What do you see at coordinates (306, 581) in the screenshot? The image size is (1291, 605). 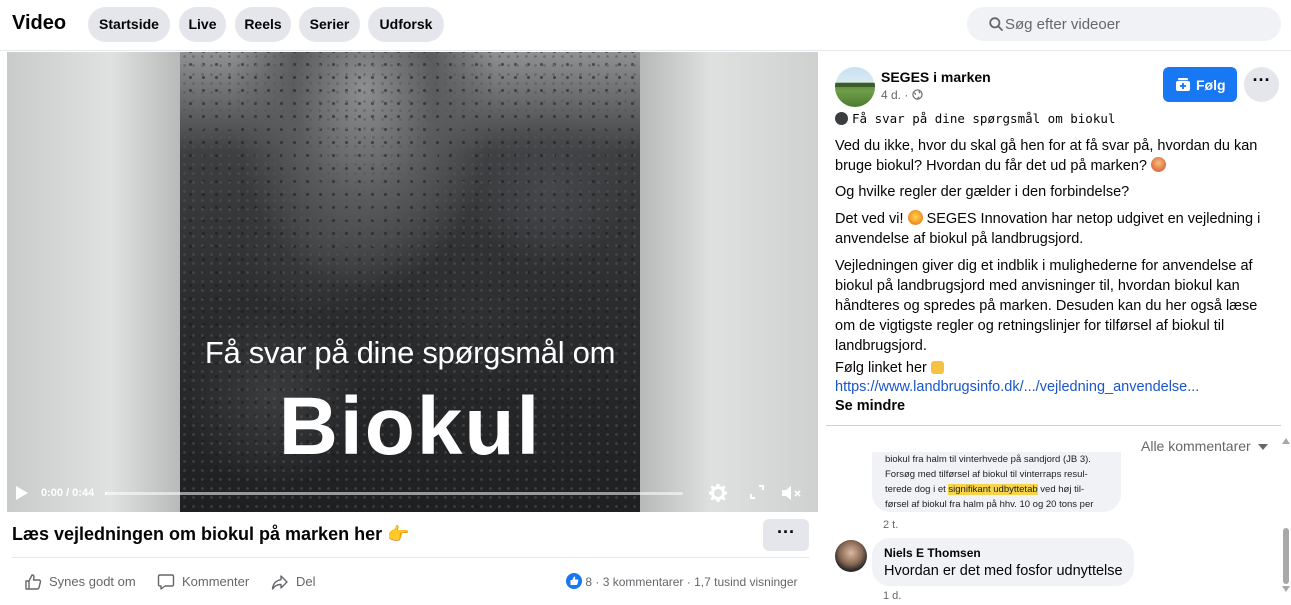 I see `share-label: Del` at bounding box center [306, 581].